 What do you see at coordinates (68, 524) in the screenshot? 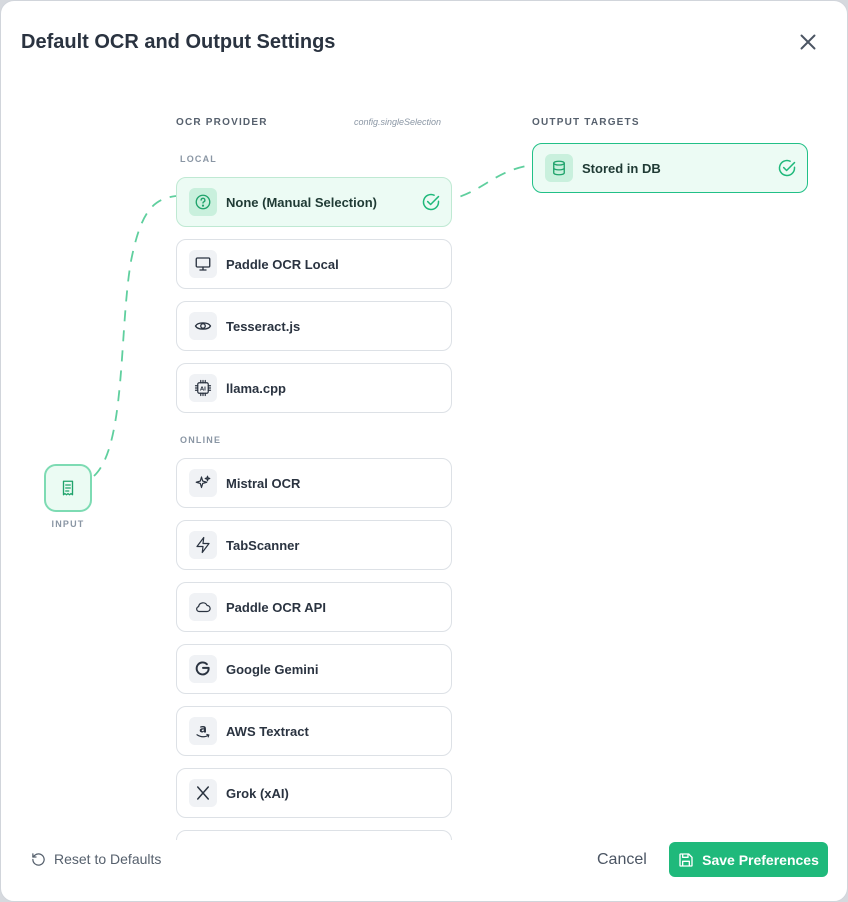
I see `input-label: INPUT` at bounding box center [68, 524].